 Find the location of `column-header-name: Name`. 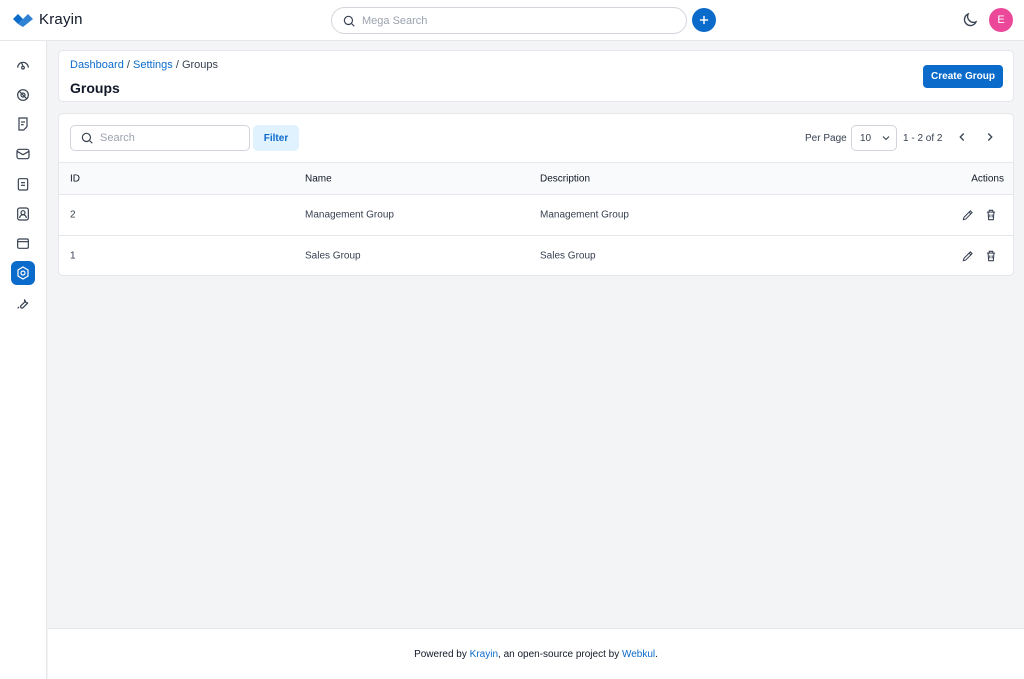

column-header-name: Name is located at coordinates (318, 178).